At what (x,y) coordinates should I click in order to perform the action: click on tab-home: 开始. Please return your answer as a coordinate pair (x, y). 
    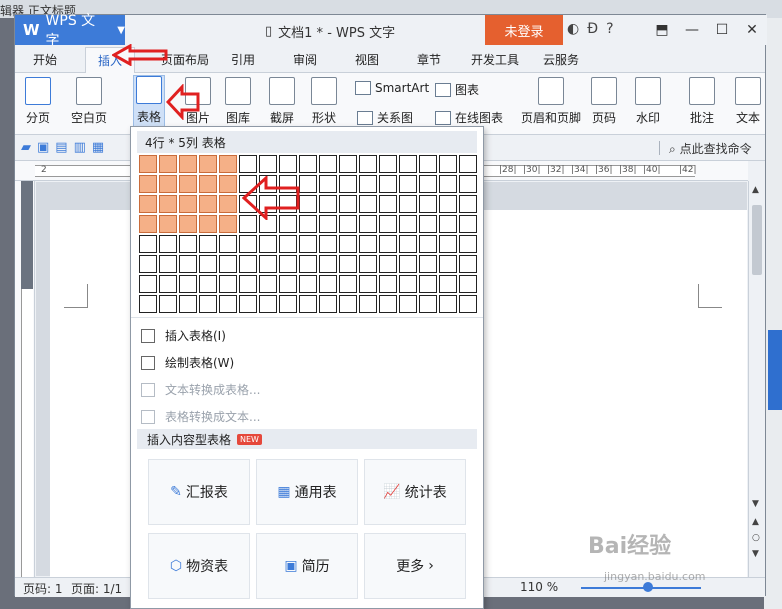
    Looking at the image, I should click on (45, 59).